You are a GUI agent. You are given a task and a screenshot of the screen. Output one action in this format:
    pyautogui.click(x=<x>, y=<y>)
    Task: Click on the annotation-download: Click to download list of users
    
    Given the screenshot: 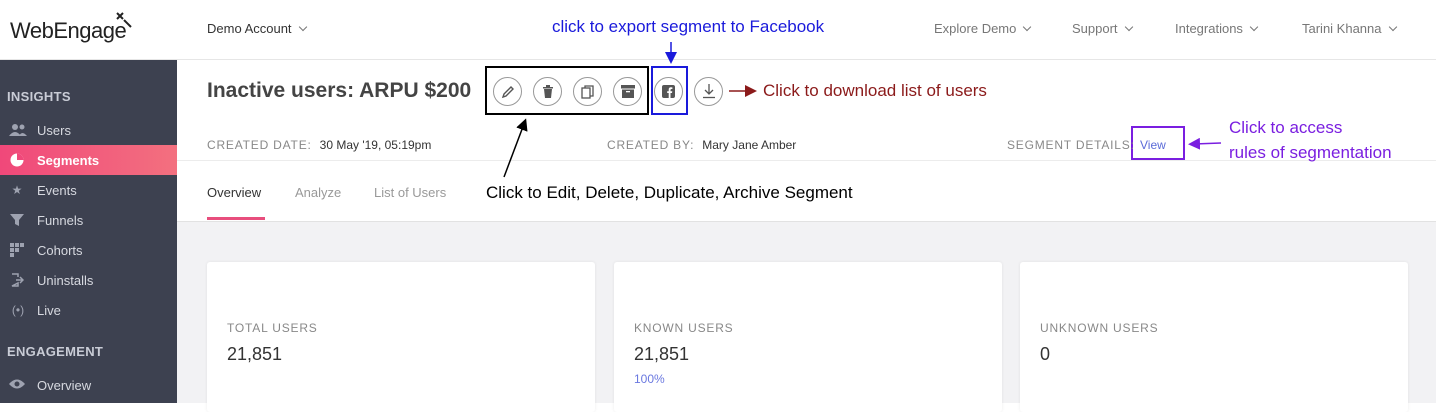 What is the action you would take?
    pyautogui.click(x=875, y=90)
    